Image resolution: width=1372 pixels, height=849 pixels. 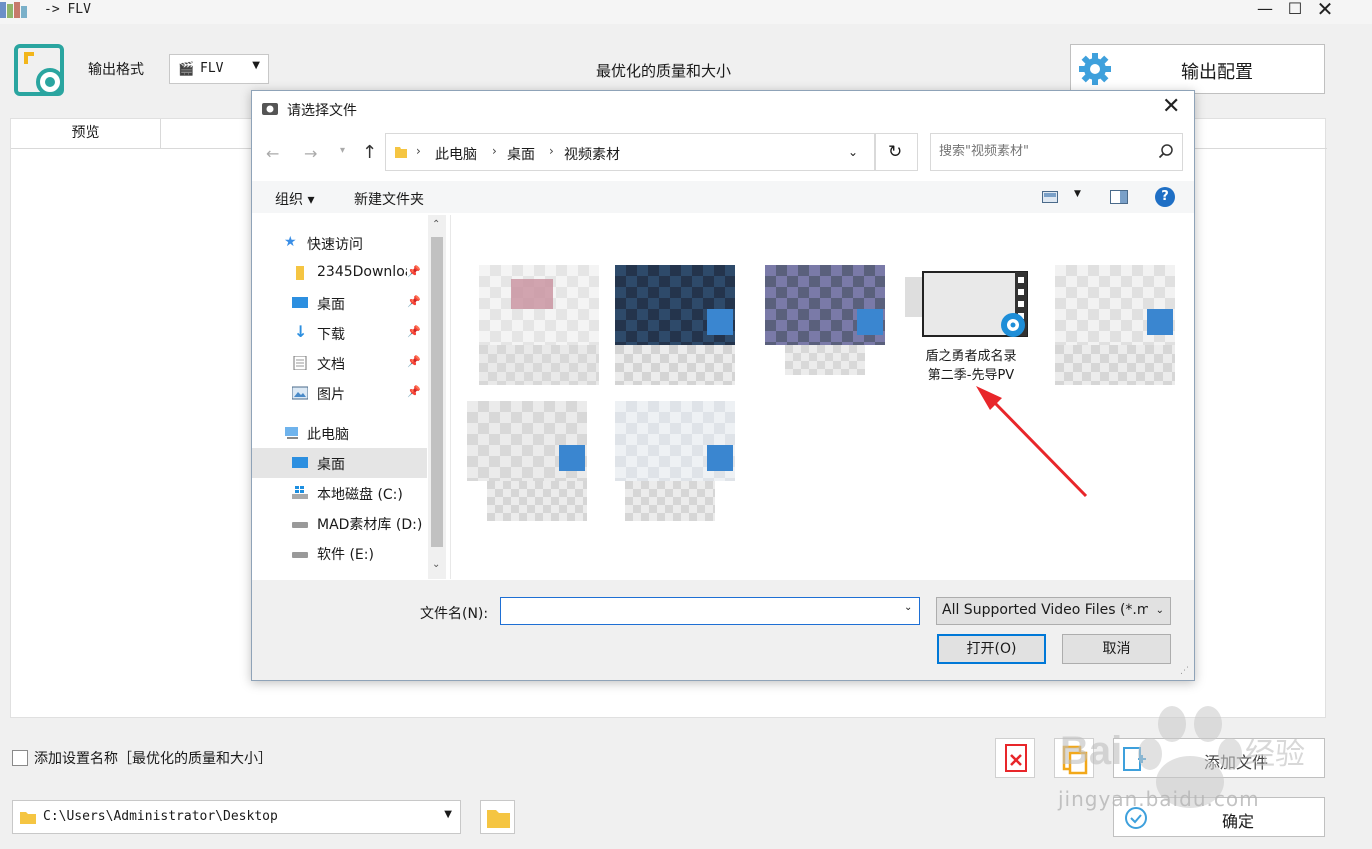 I want to click on add-file-button: 添加文件, so click(x=1219, y=758).